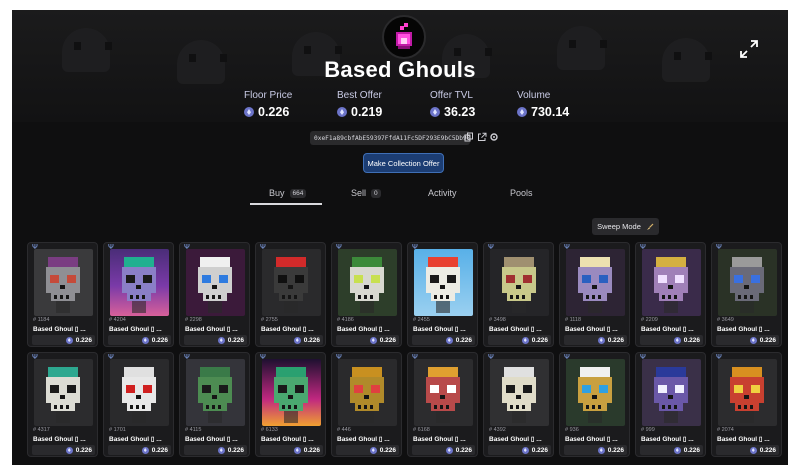  What do you see at coordinates (138, 404) in the screenshot?
I see `nft-card: Ψ # 1701 Based Ghoul ▯ ... 0.226` at bounding box center [138, 404].